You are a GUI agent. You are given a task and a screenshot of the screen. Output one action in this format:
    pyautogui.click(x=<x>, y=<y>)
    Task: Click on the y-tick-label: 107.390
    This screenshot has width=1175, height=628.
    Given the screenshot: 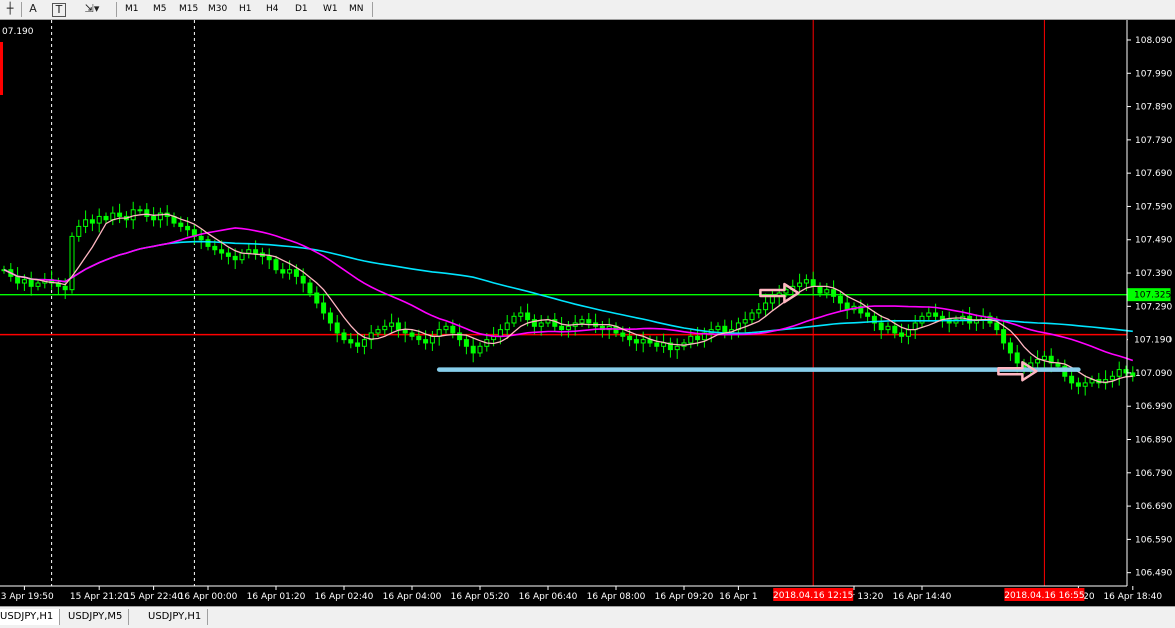 What is the action you would take?
    pyautogui.click(x=1153, y=274)
    